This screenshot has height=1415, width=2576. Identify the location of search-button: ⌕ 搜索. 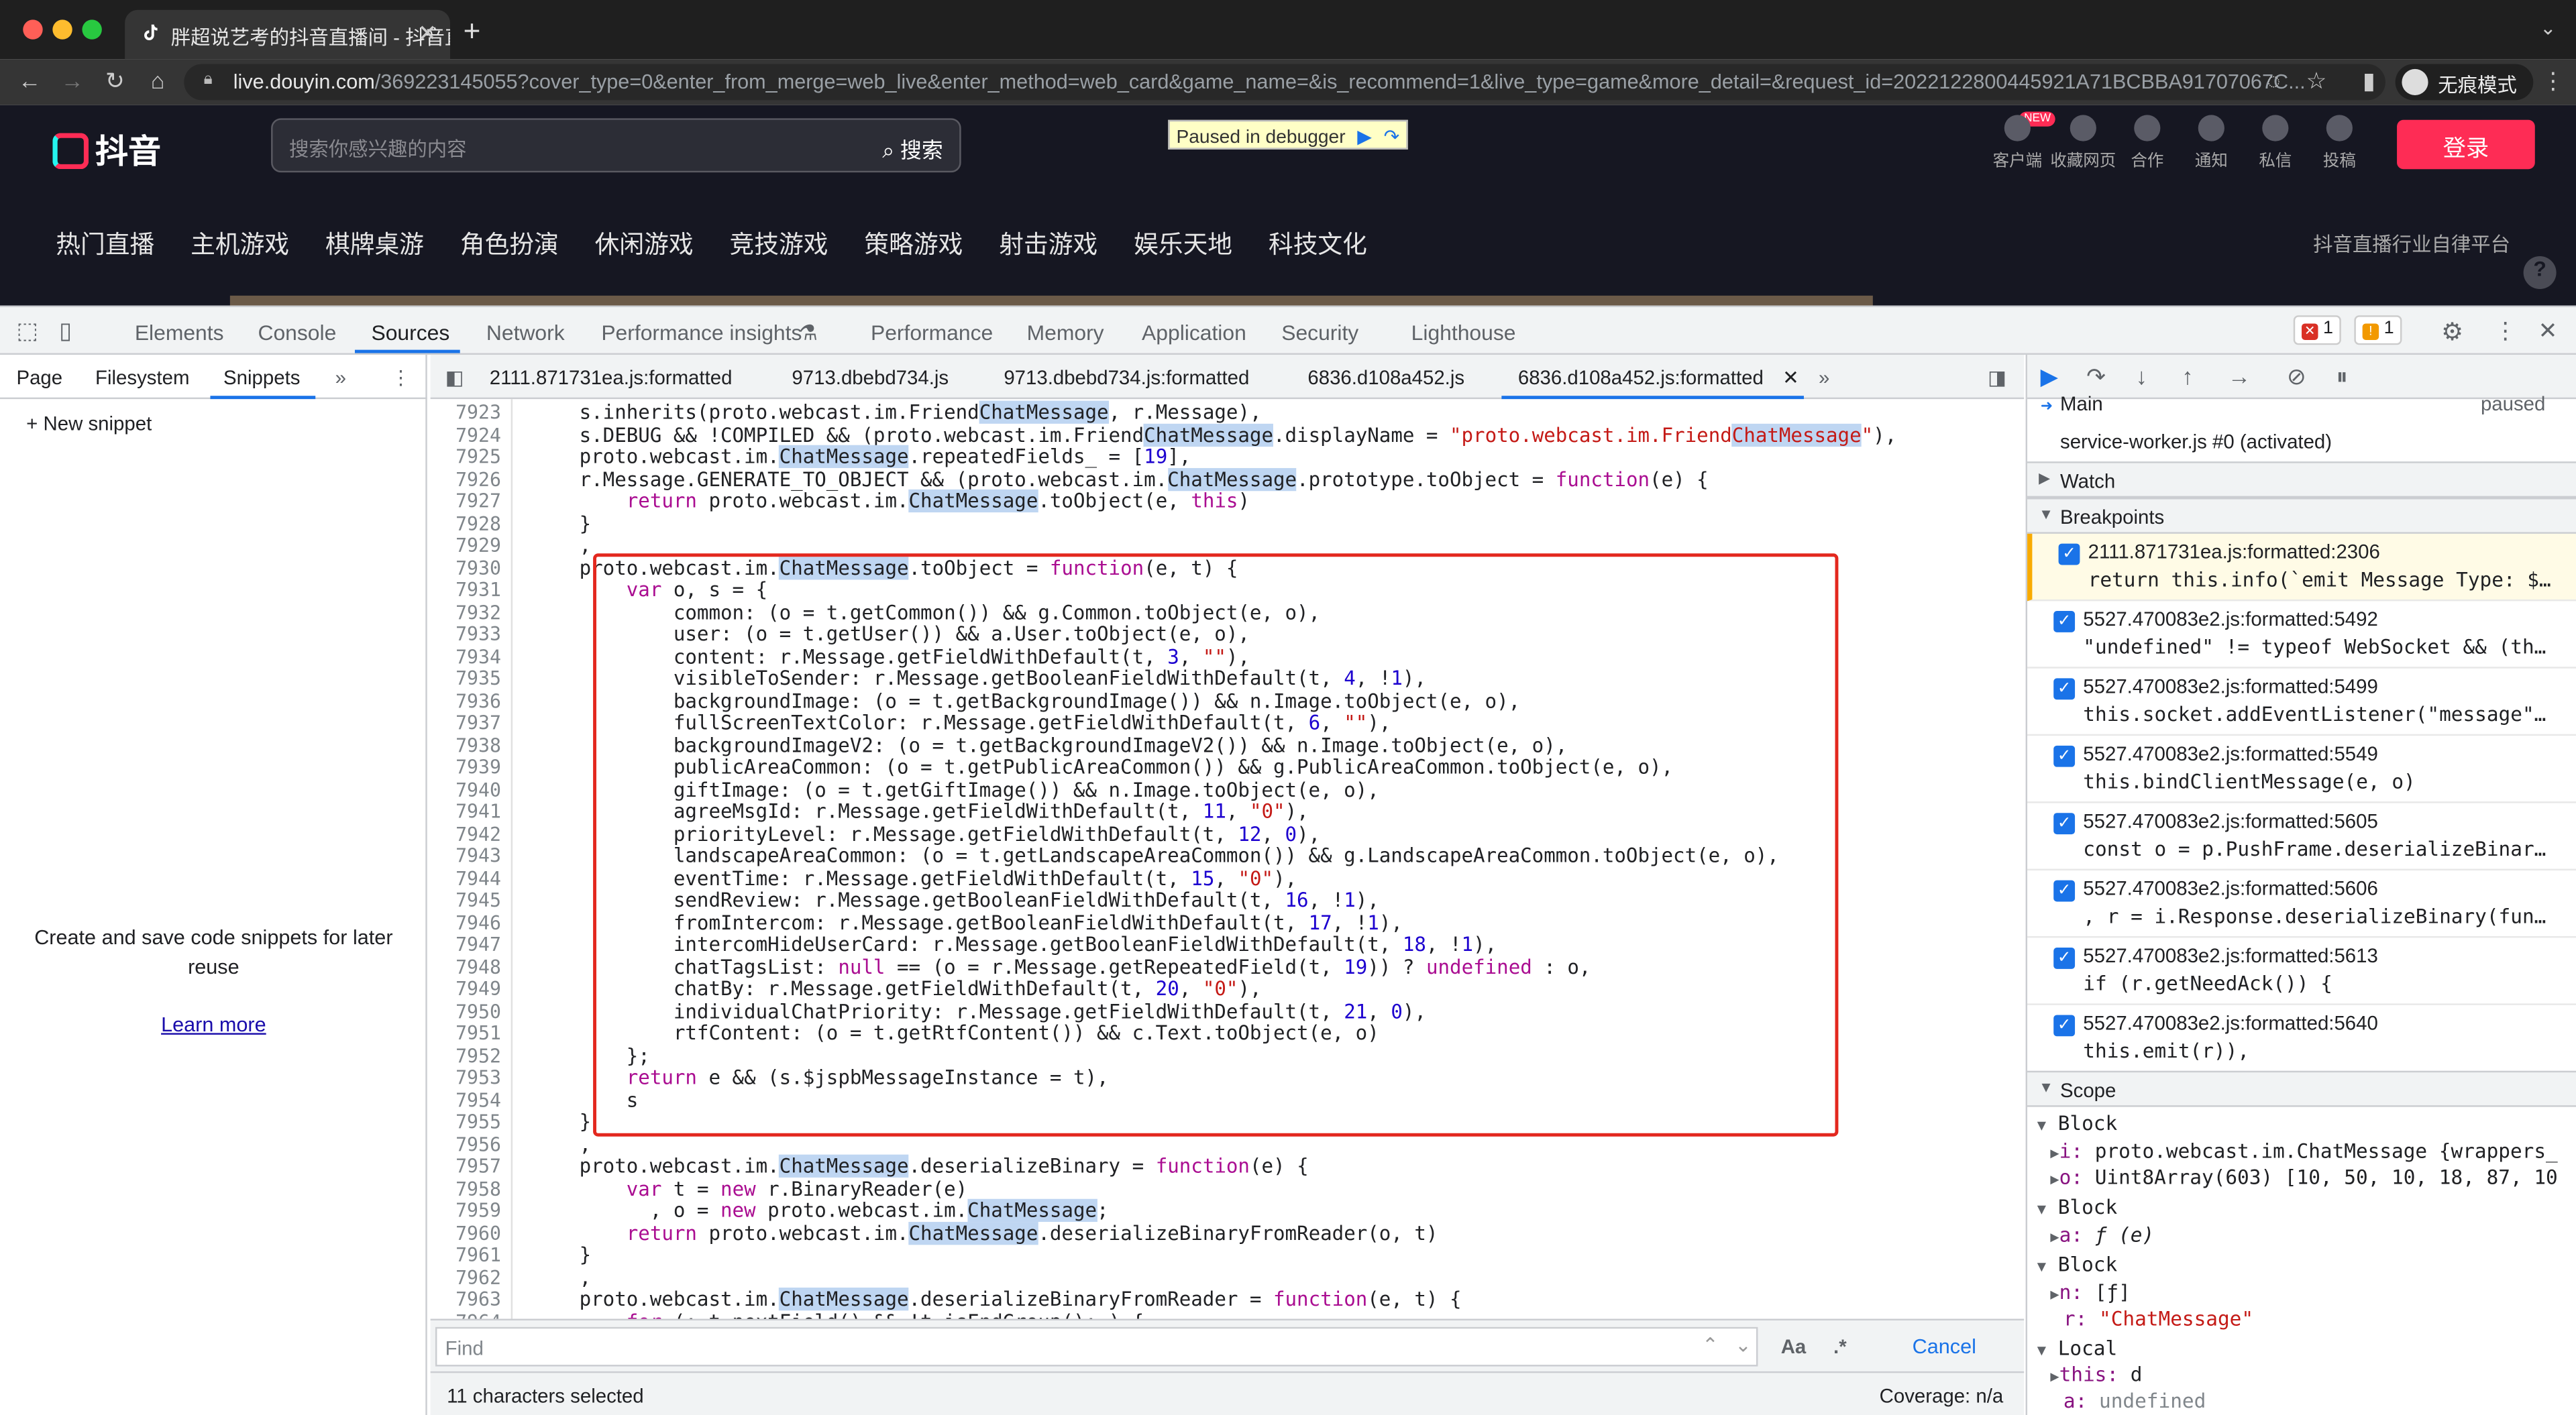
(912, 148).